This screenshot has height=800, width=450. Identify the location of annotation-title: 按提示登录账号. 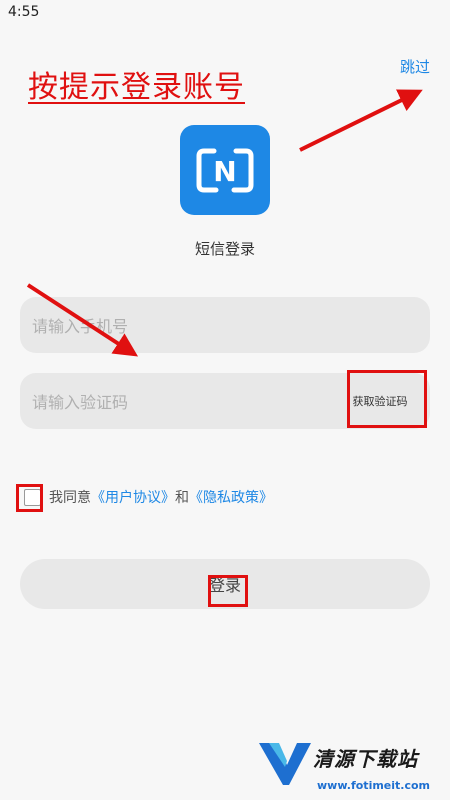
(136, 87).